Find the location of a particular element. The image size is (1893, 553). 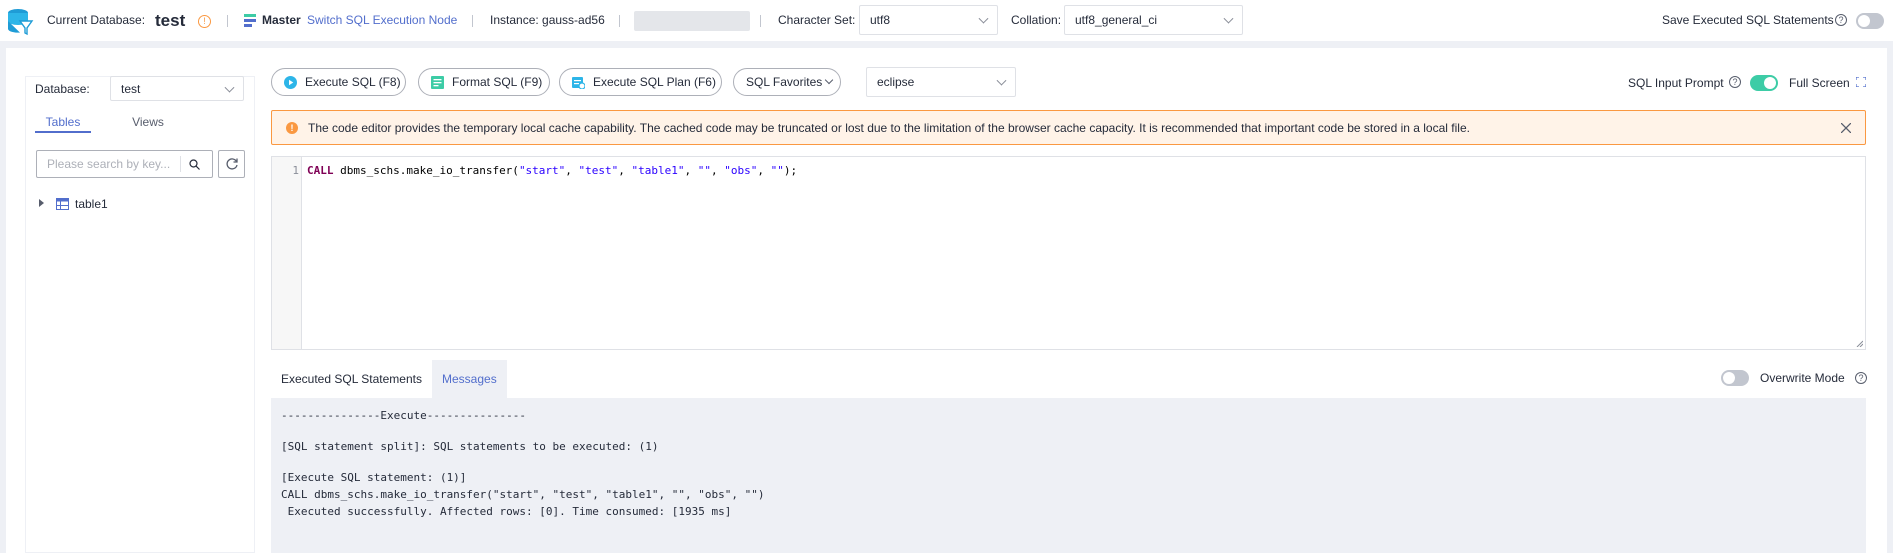

expand-icon is located at coordinates (1861, 82).